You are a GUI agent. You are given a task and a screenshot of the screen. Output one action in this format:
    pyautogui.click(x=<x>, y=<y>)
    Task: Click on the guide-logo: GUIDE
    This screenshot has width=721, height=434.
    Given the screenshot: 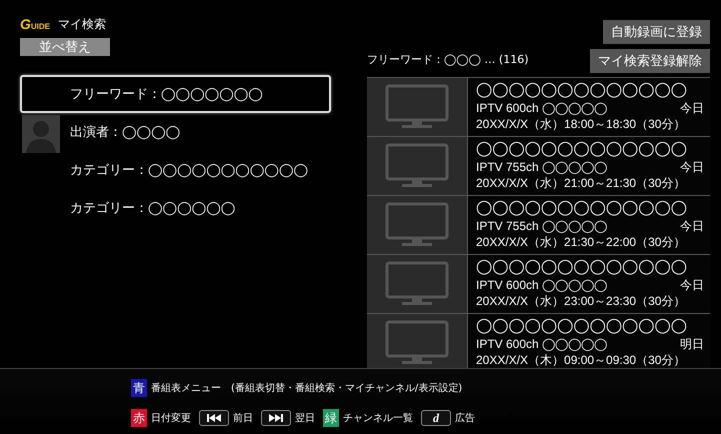 What is the action you would take?
    pyautogui.click(x=35, y=24)
    